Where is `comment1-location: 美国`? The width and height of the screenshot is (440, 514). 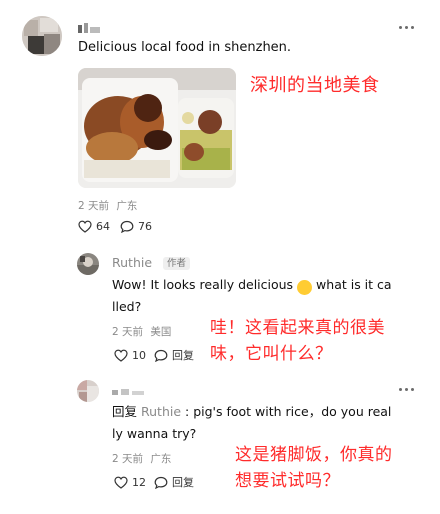 comment1-location: 美国 is located at coordinates (161, 332).